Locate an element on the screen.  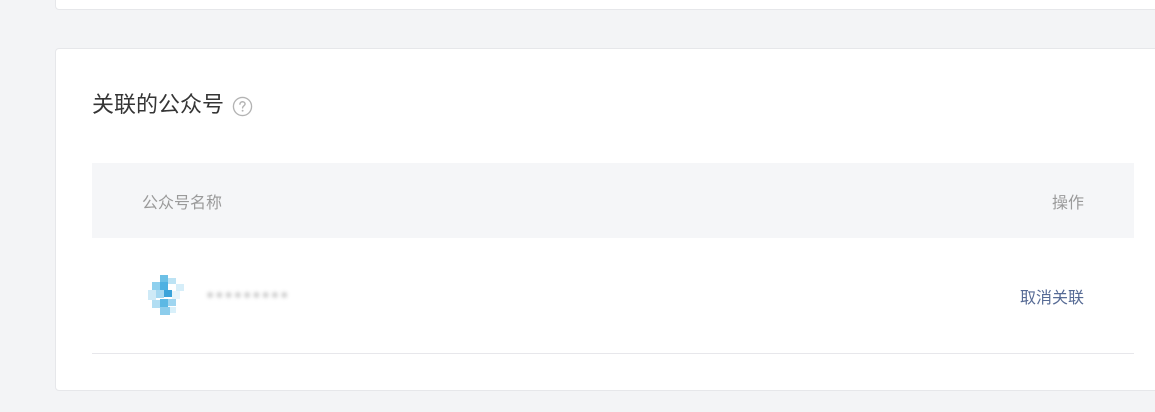
unlink-button: 取消关联 is located at coordinates (1052, 296).